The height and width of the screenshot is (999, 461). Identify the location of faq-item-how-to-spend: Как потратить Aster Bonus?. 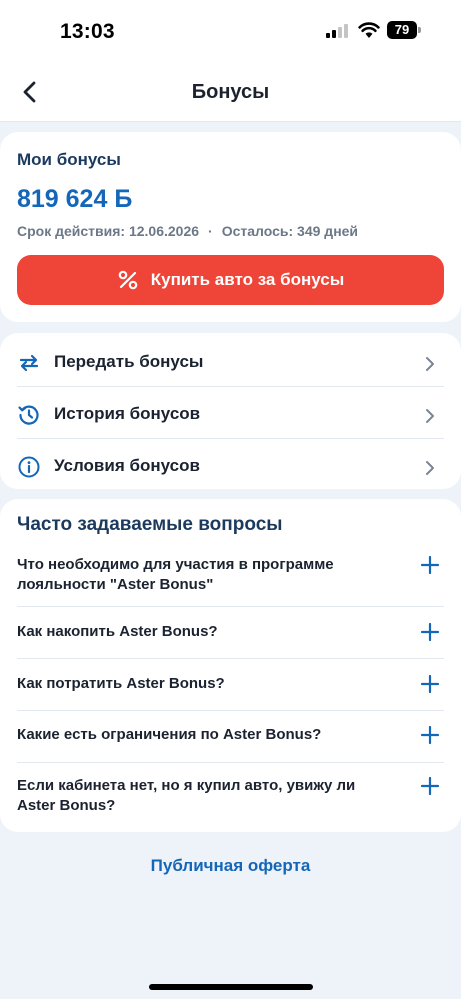
(230, 684).